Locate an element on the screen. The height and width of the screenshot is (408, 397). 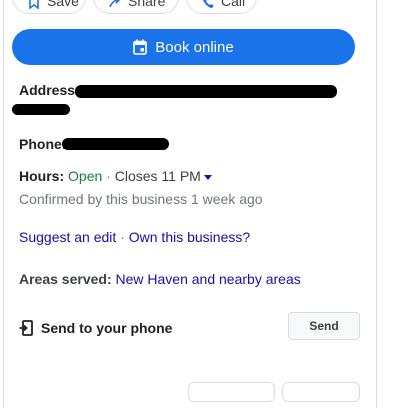
phone-icon is located at coordinates (208, 4).